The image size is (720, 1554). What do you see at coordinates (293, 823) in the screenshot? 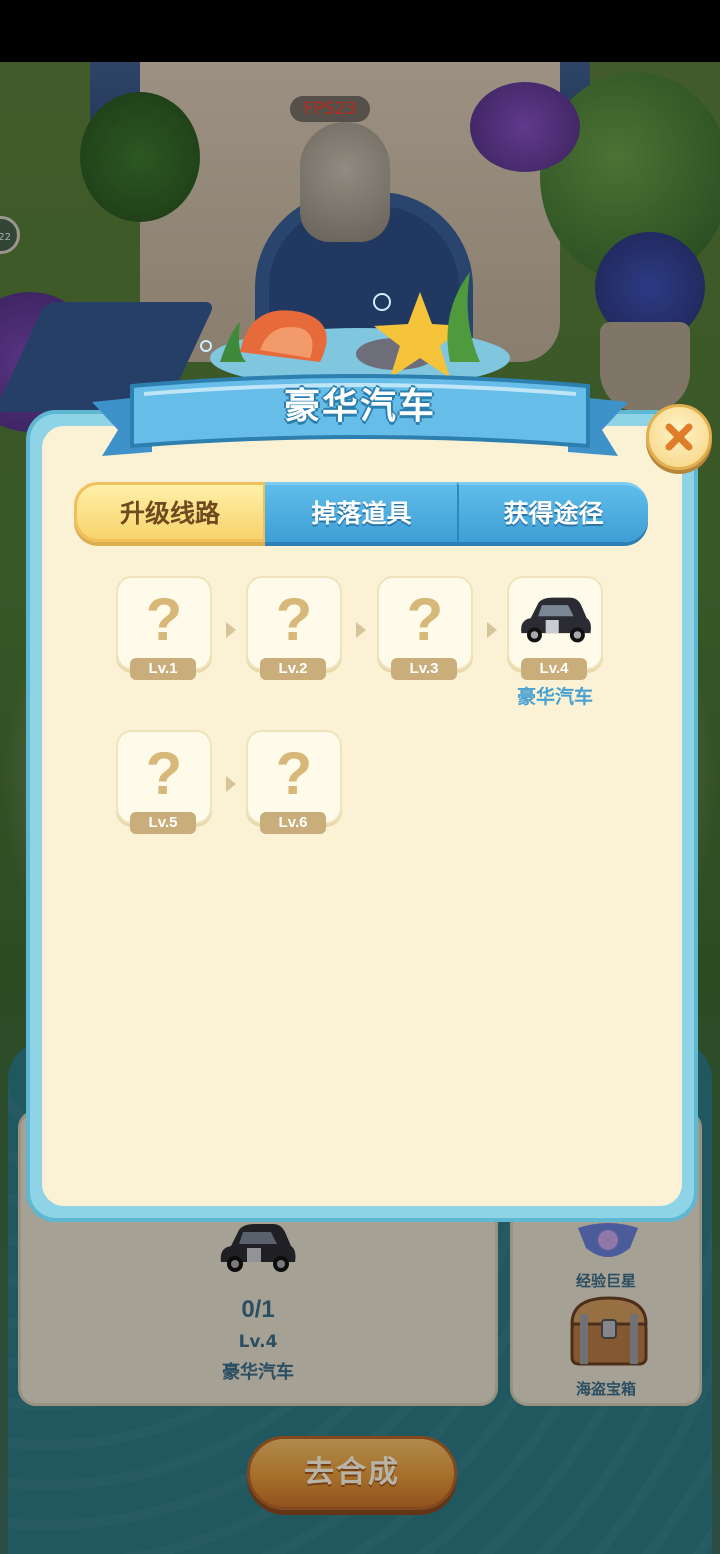
I see `level-badge: Lv.6` at bounding box center [293, 823].